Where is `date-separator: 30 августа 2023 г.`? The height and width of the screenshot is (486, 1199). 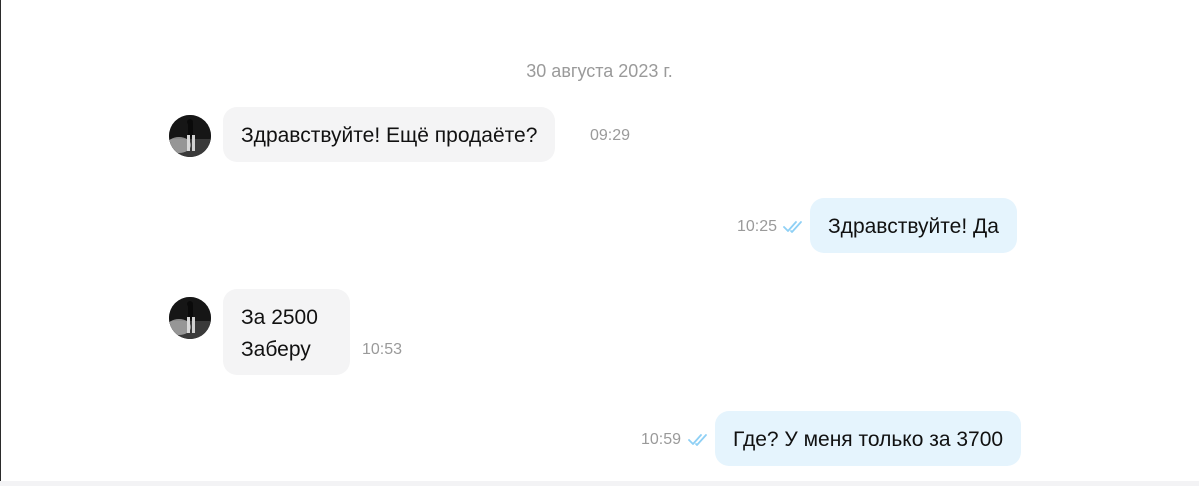 date-separator: 30 августа 2023 г. is located at coordinates (599, 71).